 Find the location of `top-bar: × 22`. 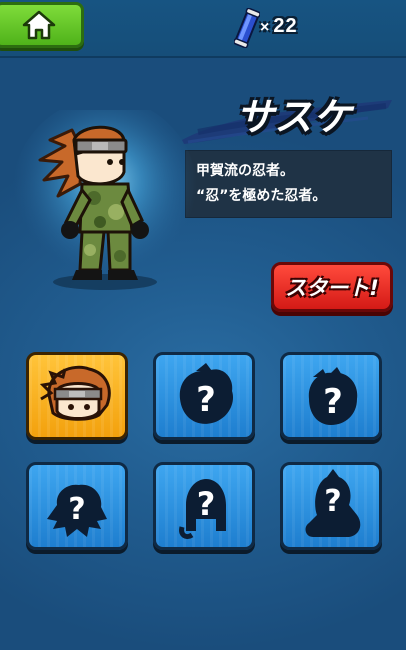

top-bar: × 22 is located at coordinates (203, 29).